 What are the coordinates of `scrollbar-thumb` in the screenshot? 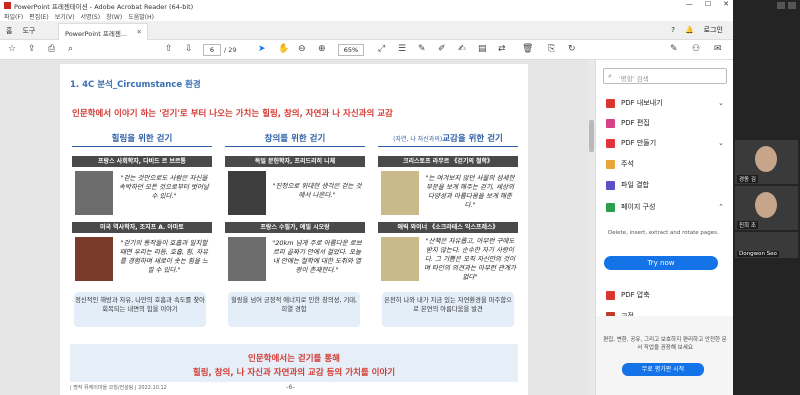 It's located at (591, 136).